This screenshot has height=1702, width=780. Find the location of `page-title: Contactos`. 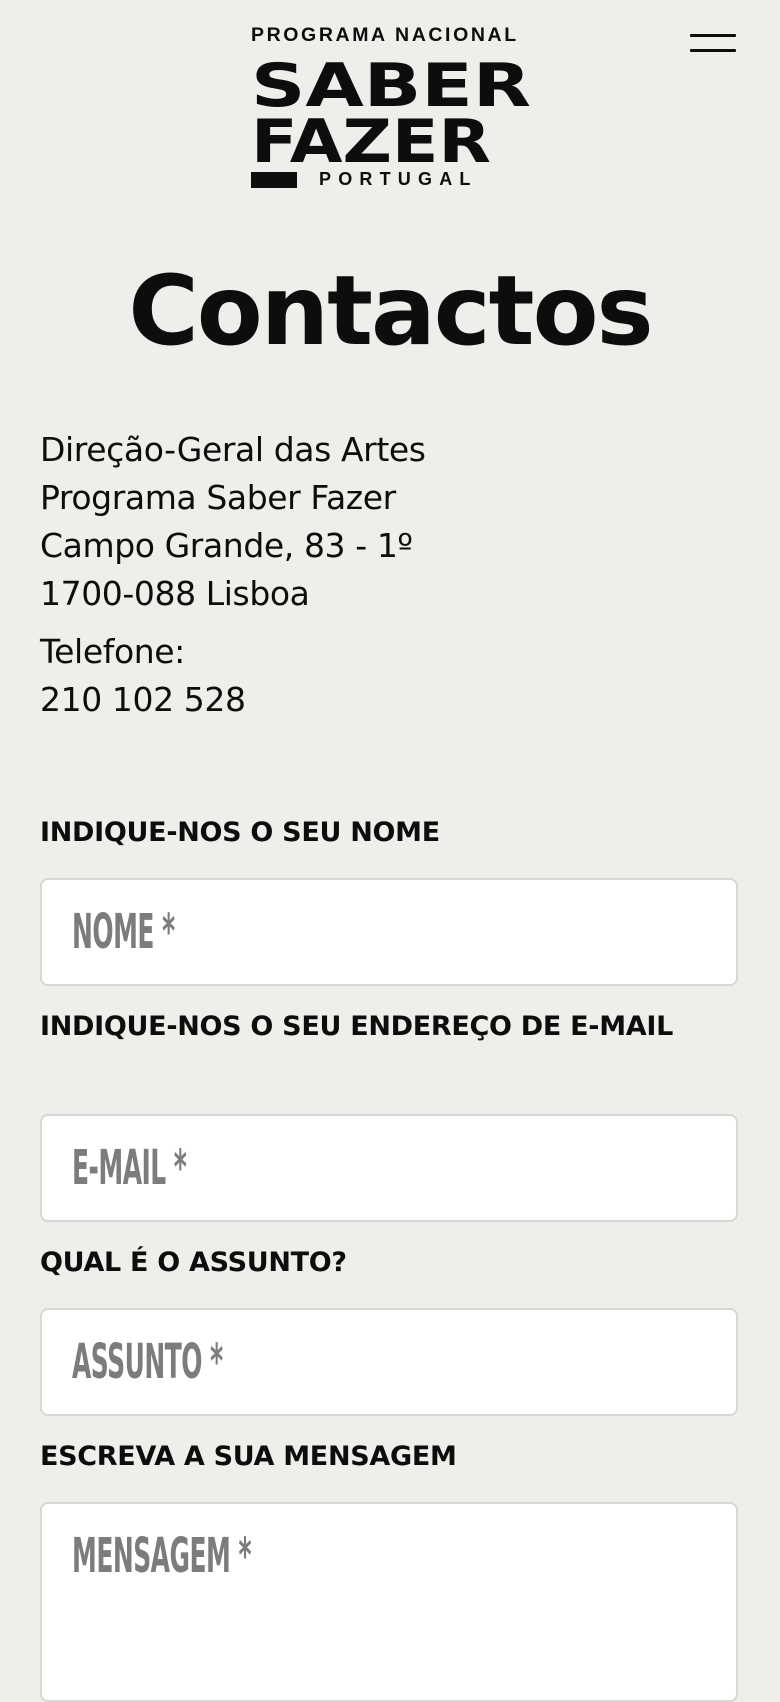

page-title: Contactos is located at coordinates (390, 311).